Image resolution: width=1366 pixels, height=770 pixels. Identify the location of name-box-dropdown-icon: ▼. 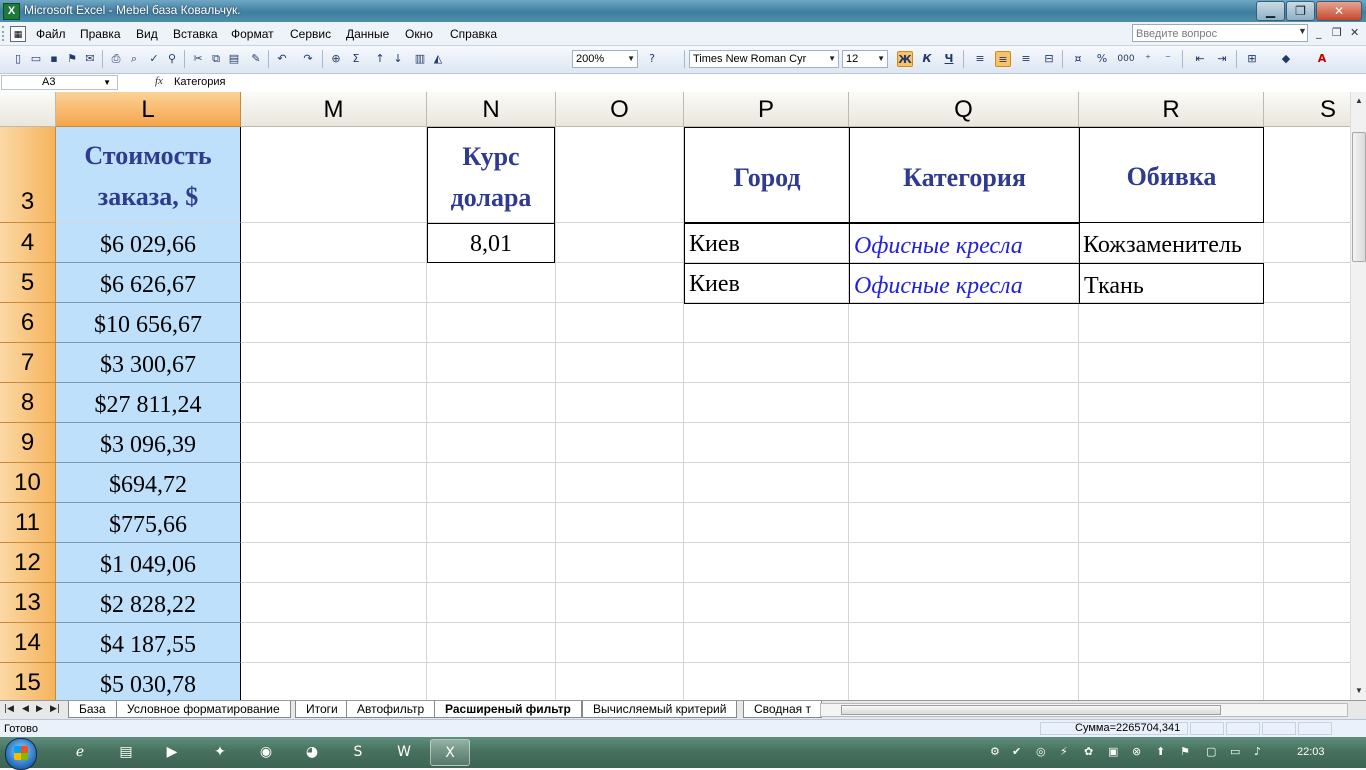
(107, 82).